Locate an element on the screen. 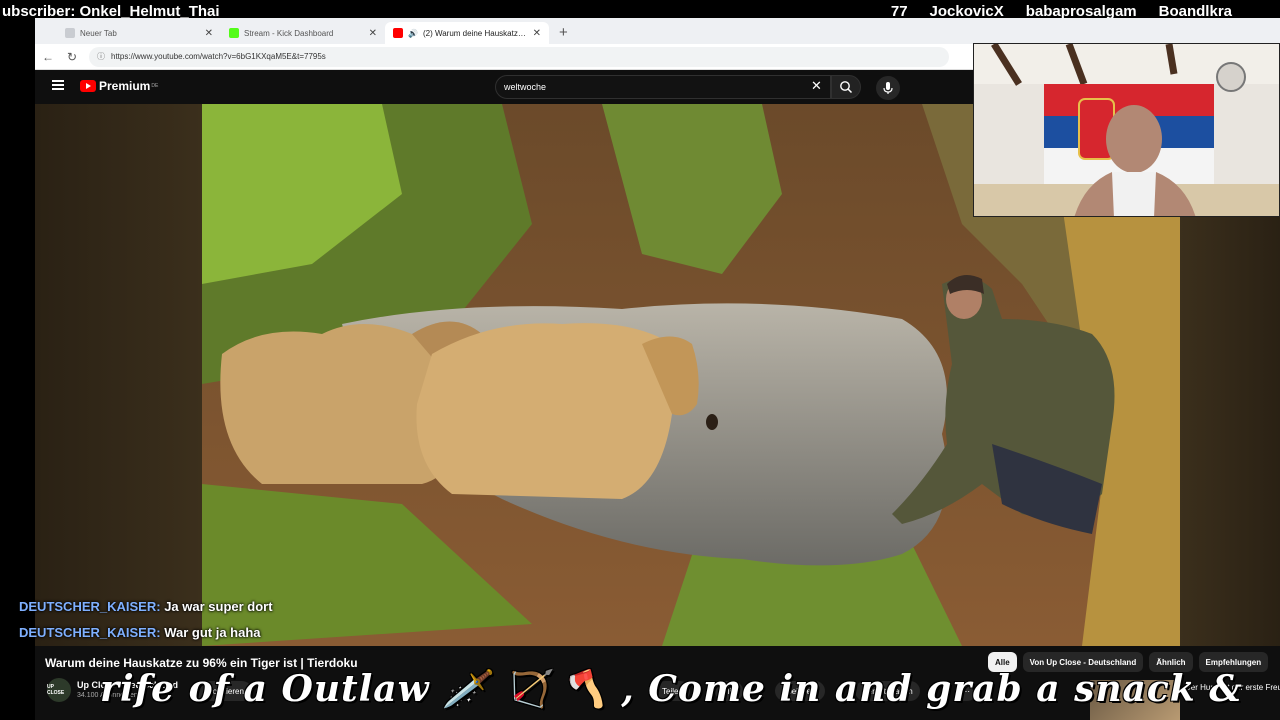  video-blur-left is located at coordinates (118, 375).